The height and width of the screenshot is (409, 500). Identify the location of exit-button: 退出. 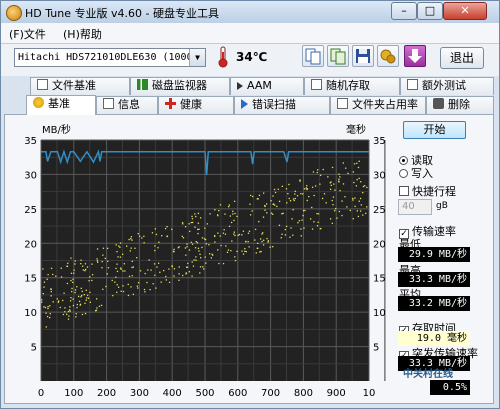
(462, 58).